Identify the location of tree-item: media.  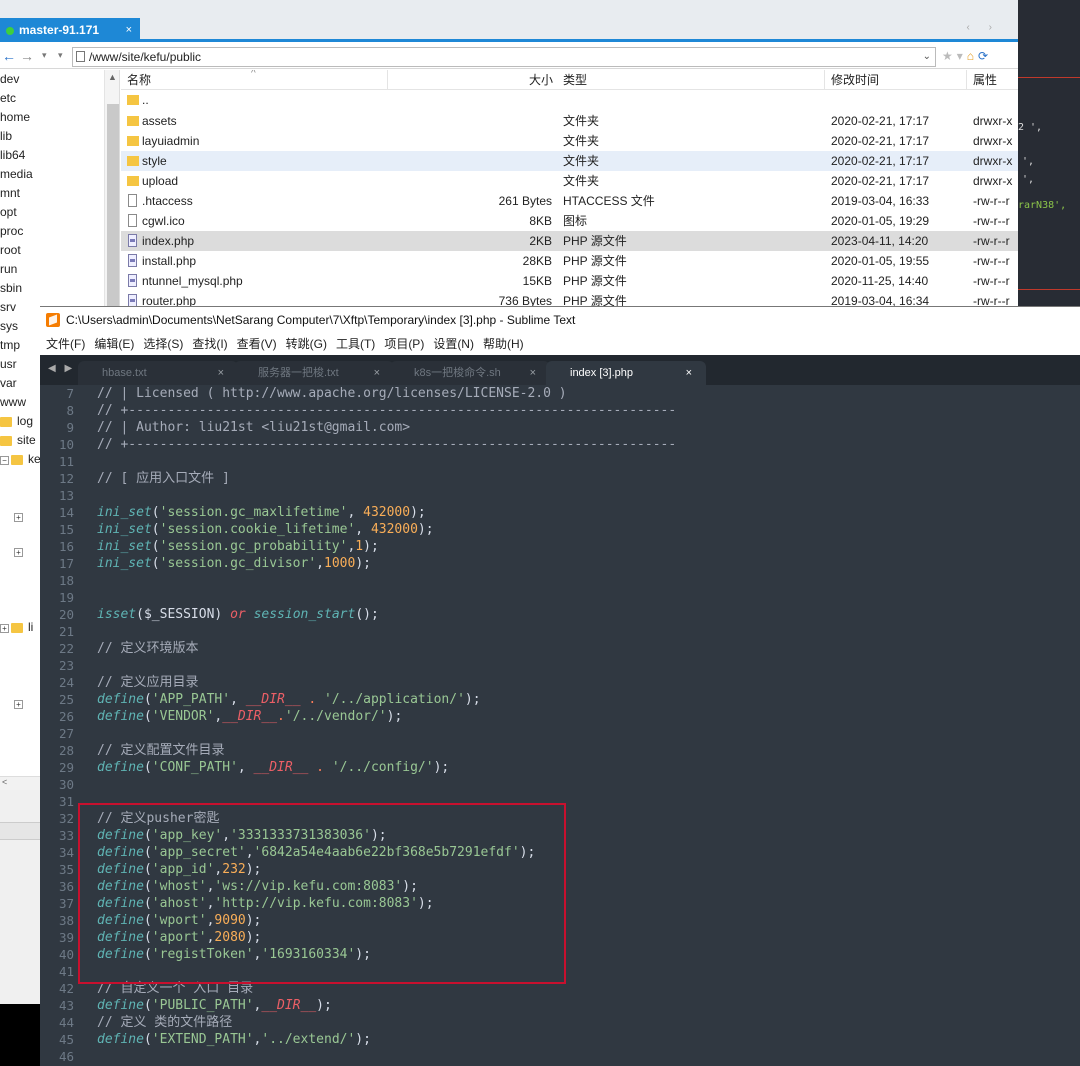
(16, 174).